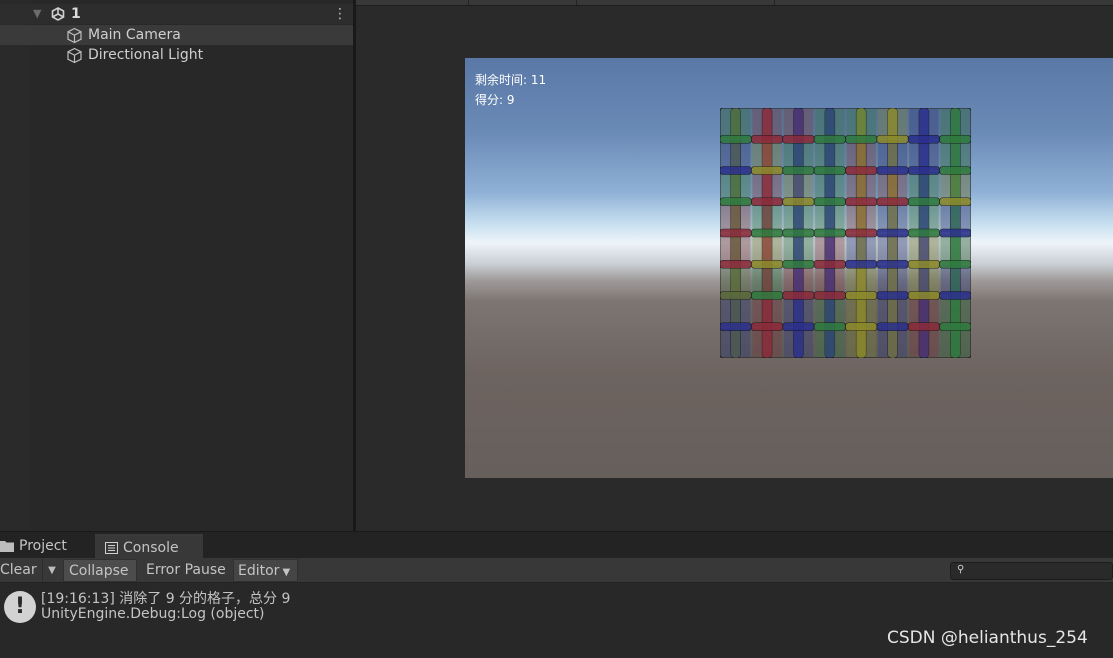  Describe the element at coordinates (134, 35) in the screenshot. I see `hierarchy-item-label: Main Camera` at that location.